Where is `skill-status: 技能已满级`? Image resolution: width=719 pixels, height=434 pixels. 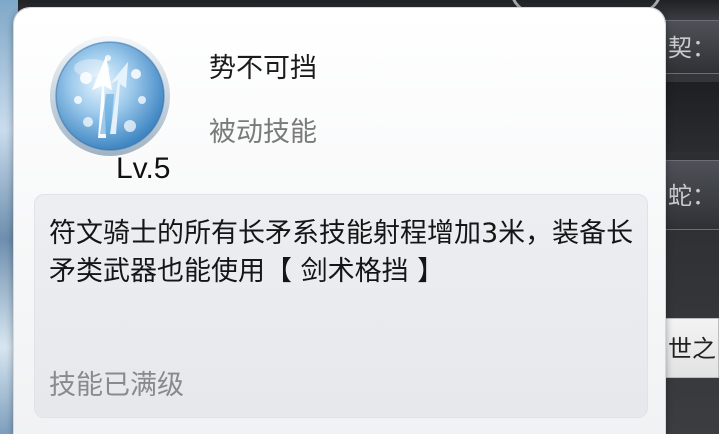 skill-status: 技能已满级 is located at coordinates (116, 385).